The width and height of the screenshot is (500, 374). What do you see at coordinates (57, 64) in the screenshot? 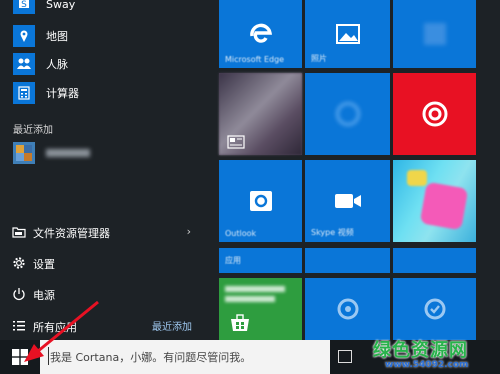
I see `app-label: 人脉` at bounding box center [57, 64].